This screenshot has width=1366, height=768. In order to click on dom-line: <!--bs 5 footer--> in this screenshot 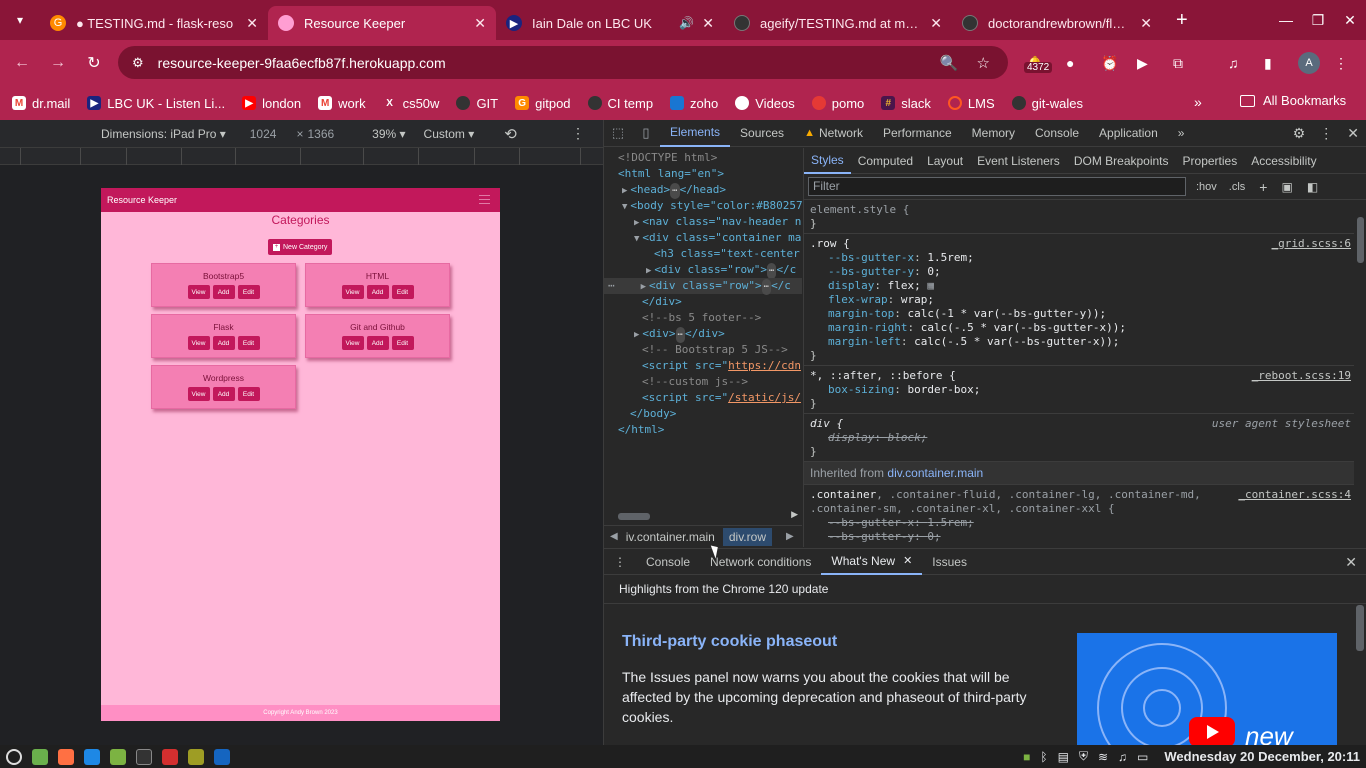, I will do `click(701, 318)`.